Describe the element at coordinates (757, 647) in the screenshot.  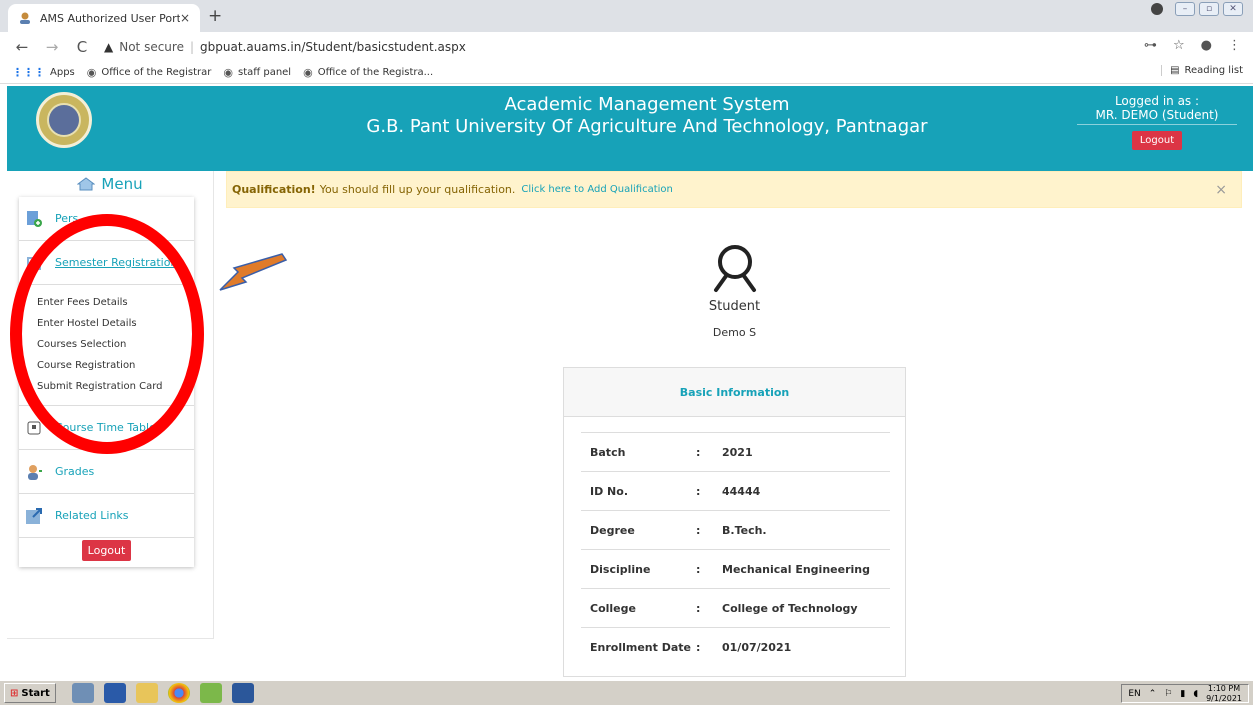
I see `info-value: 01/07/2021` at that location.